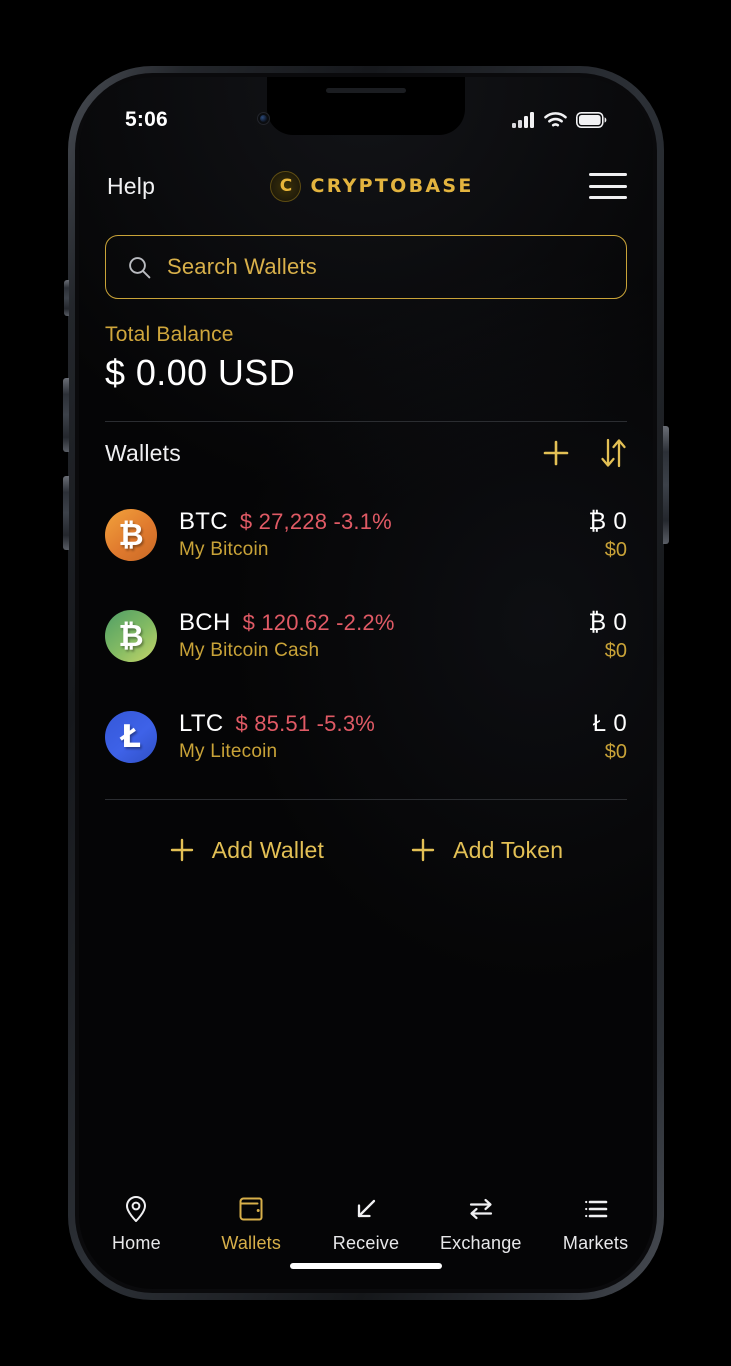 The image size is (731, 1366). I want to click on add-wallet-button: Add Wallet, so click(246, 850).